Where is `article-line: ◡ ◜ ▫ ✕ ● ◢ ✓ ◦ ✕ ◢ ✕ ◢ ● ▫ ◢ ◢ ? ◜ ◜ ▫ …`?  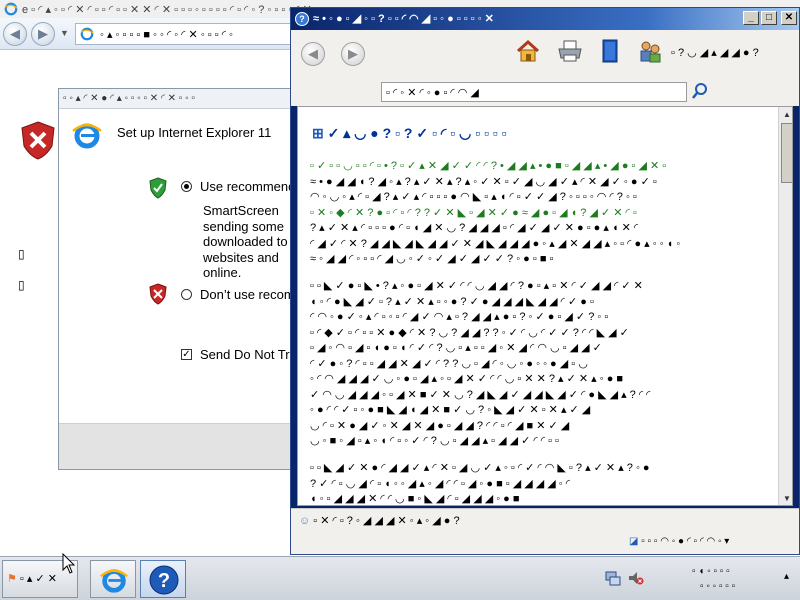
article-line: ◡ ◜ ▫ ✕ ● ◢ ✓ ◦ ✕ ◢ ✕ ◢ ● ▫ ◢ ◢ ? ◜ ◜ ▫ … is located at coordinates (440, 425).